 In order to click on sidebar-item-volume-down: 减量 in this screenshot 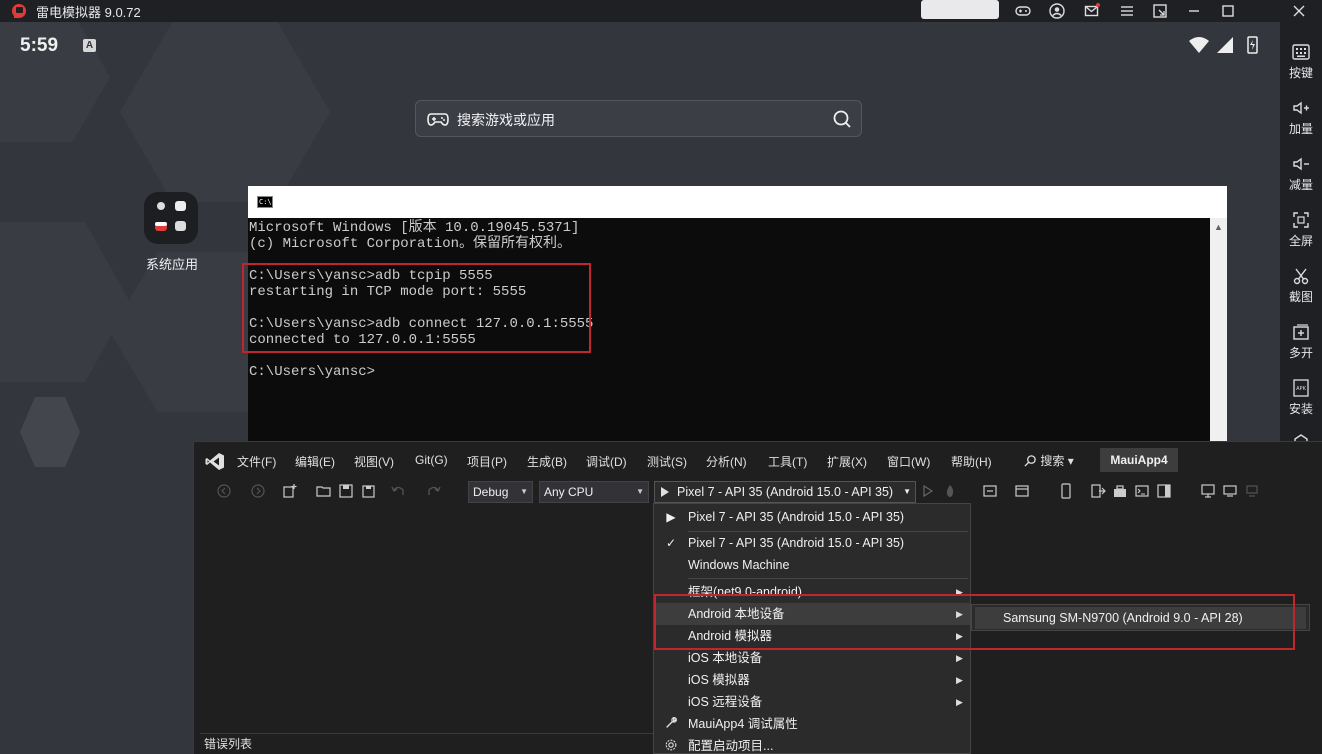, I will do `click(1301, 173)`.